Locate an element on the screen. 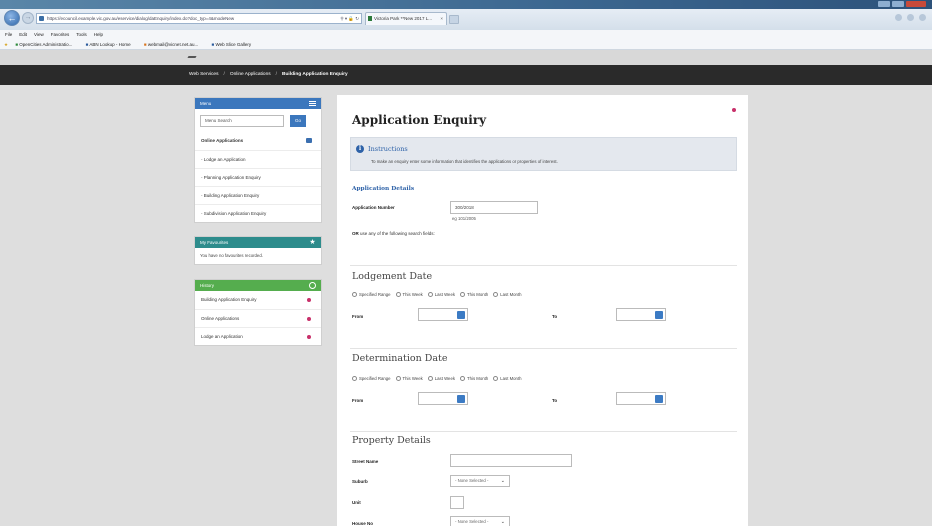 Image resolution: width=932 pixels, height=526 pixels. menu-help: Help is located at coordinates (98, 35).